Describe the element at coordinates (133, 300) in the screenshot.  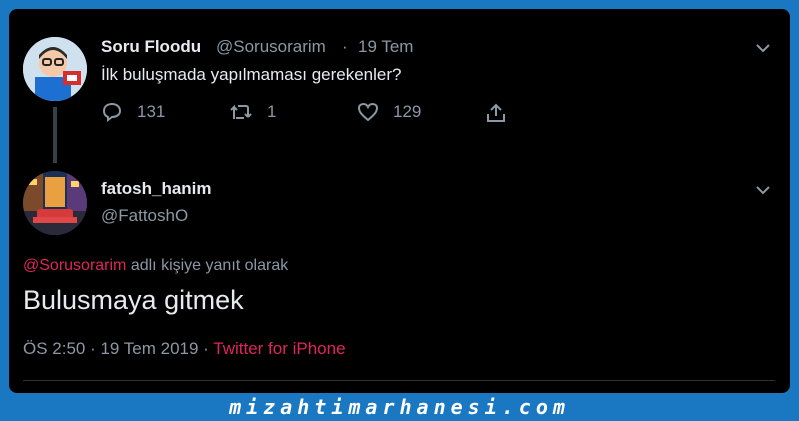
I see `tweet-text: Bulusmaya gitmek` at that location.